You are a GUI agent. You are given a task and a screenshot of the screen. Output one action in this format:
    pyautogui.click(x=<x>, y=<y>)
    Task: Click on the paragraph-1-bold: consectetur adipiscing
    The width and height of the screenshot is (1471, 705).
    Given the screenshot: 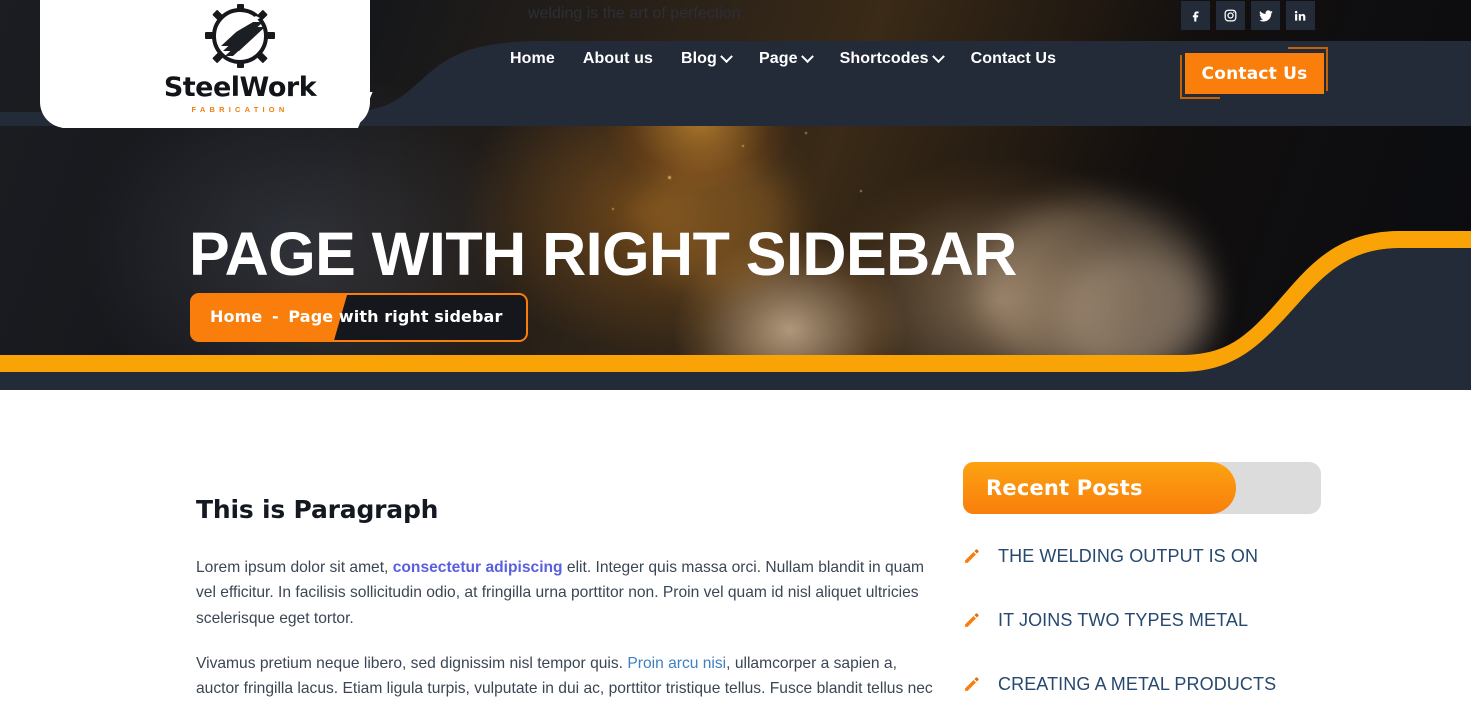 What is the action you would take?
    pyautogui.click(x=477, y=567)
    